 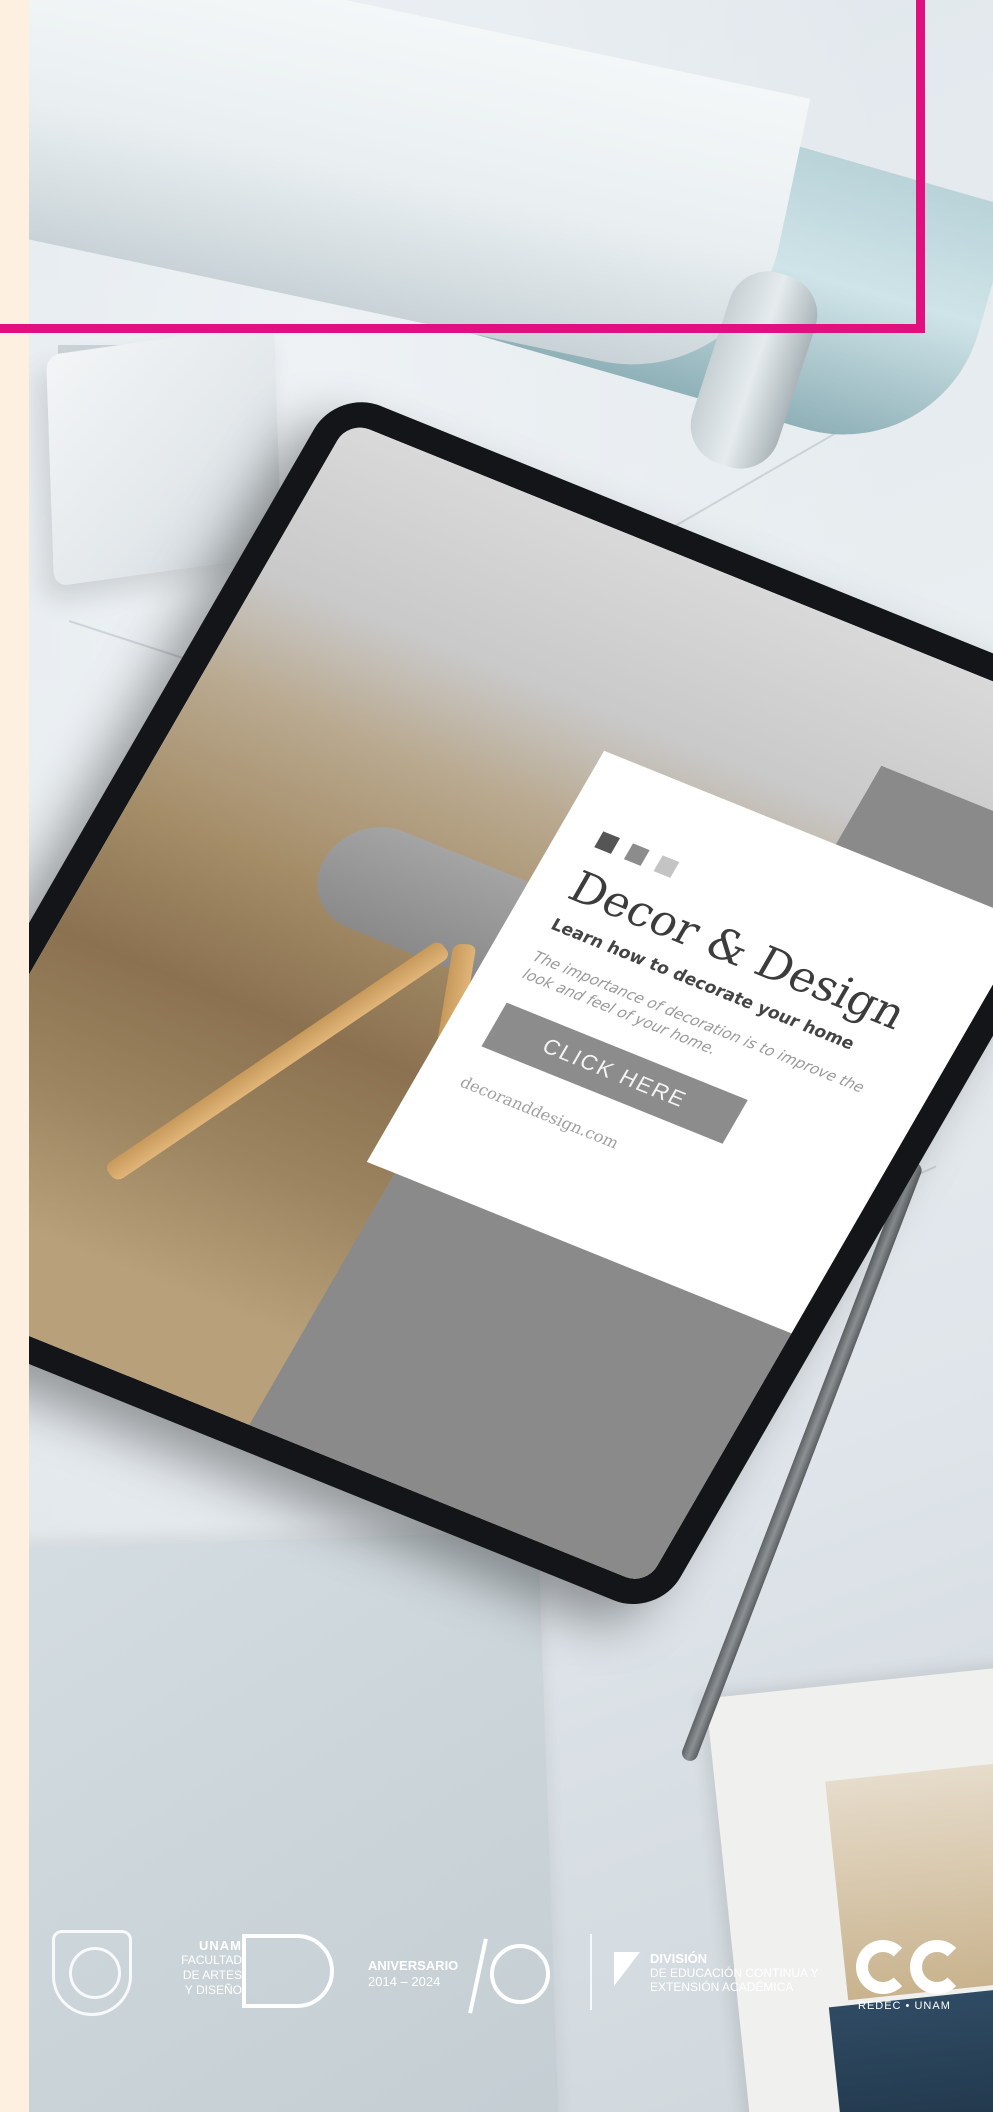 I want to click on fad-lines: FACULTAD DE ARTES Y DISEÑO, so click(x=211, y=1975).